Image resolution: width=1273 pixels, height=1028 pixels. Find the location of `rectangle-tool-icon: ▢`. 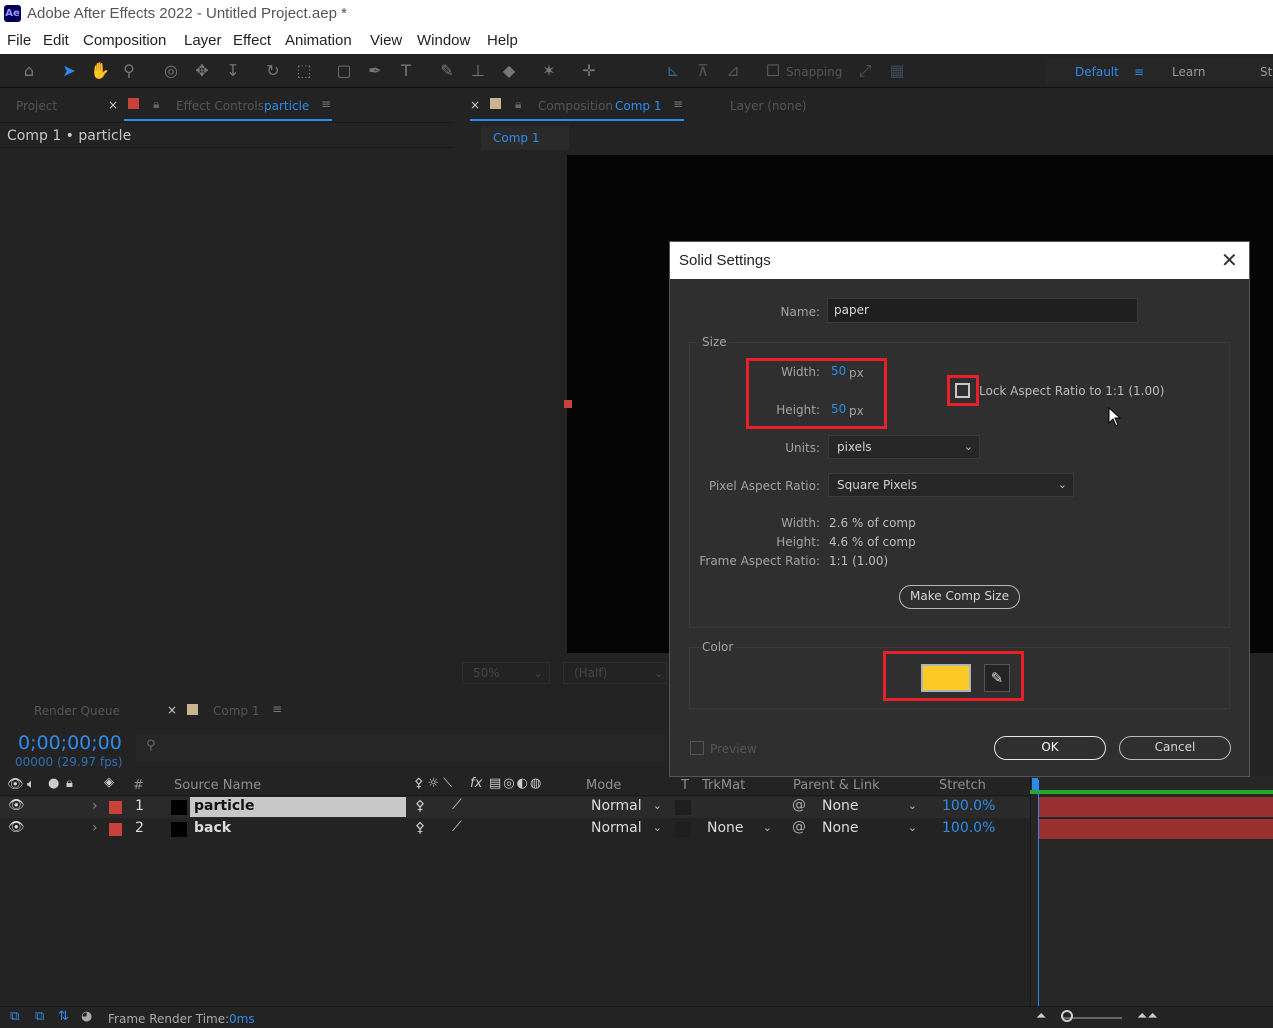

rectangle-tool-icon: ▢ is located at coordinates (344, 71).